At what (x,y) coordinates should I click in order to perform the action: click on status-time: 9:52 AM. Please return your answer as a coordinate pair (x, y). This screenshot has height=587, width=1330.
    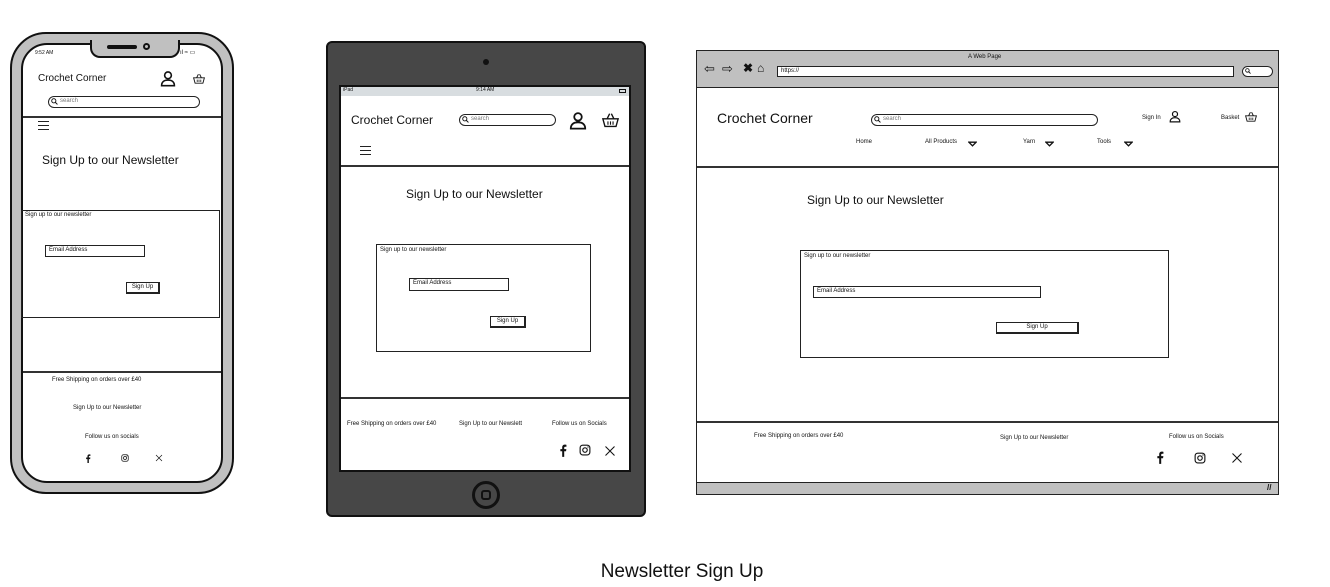
    Looking at the image, I should click on (44, 53).